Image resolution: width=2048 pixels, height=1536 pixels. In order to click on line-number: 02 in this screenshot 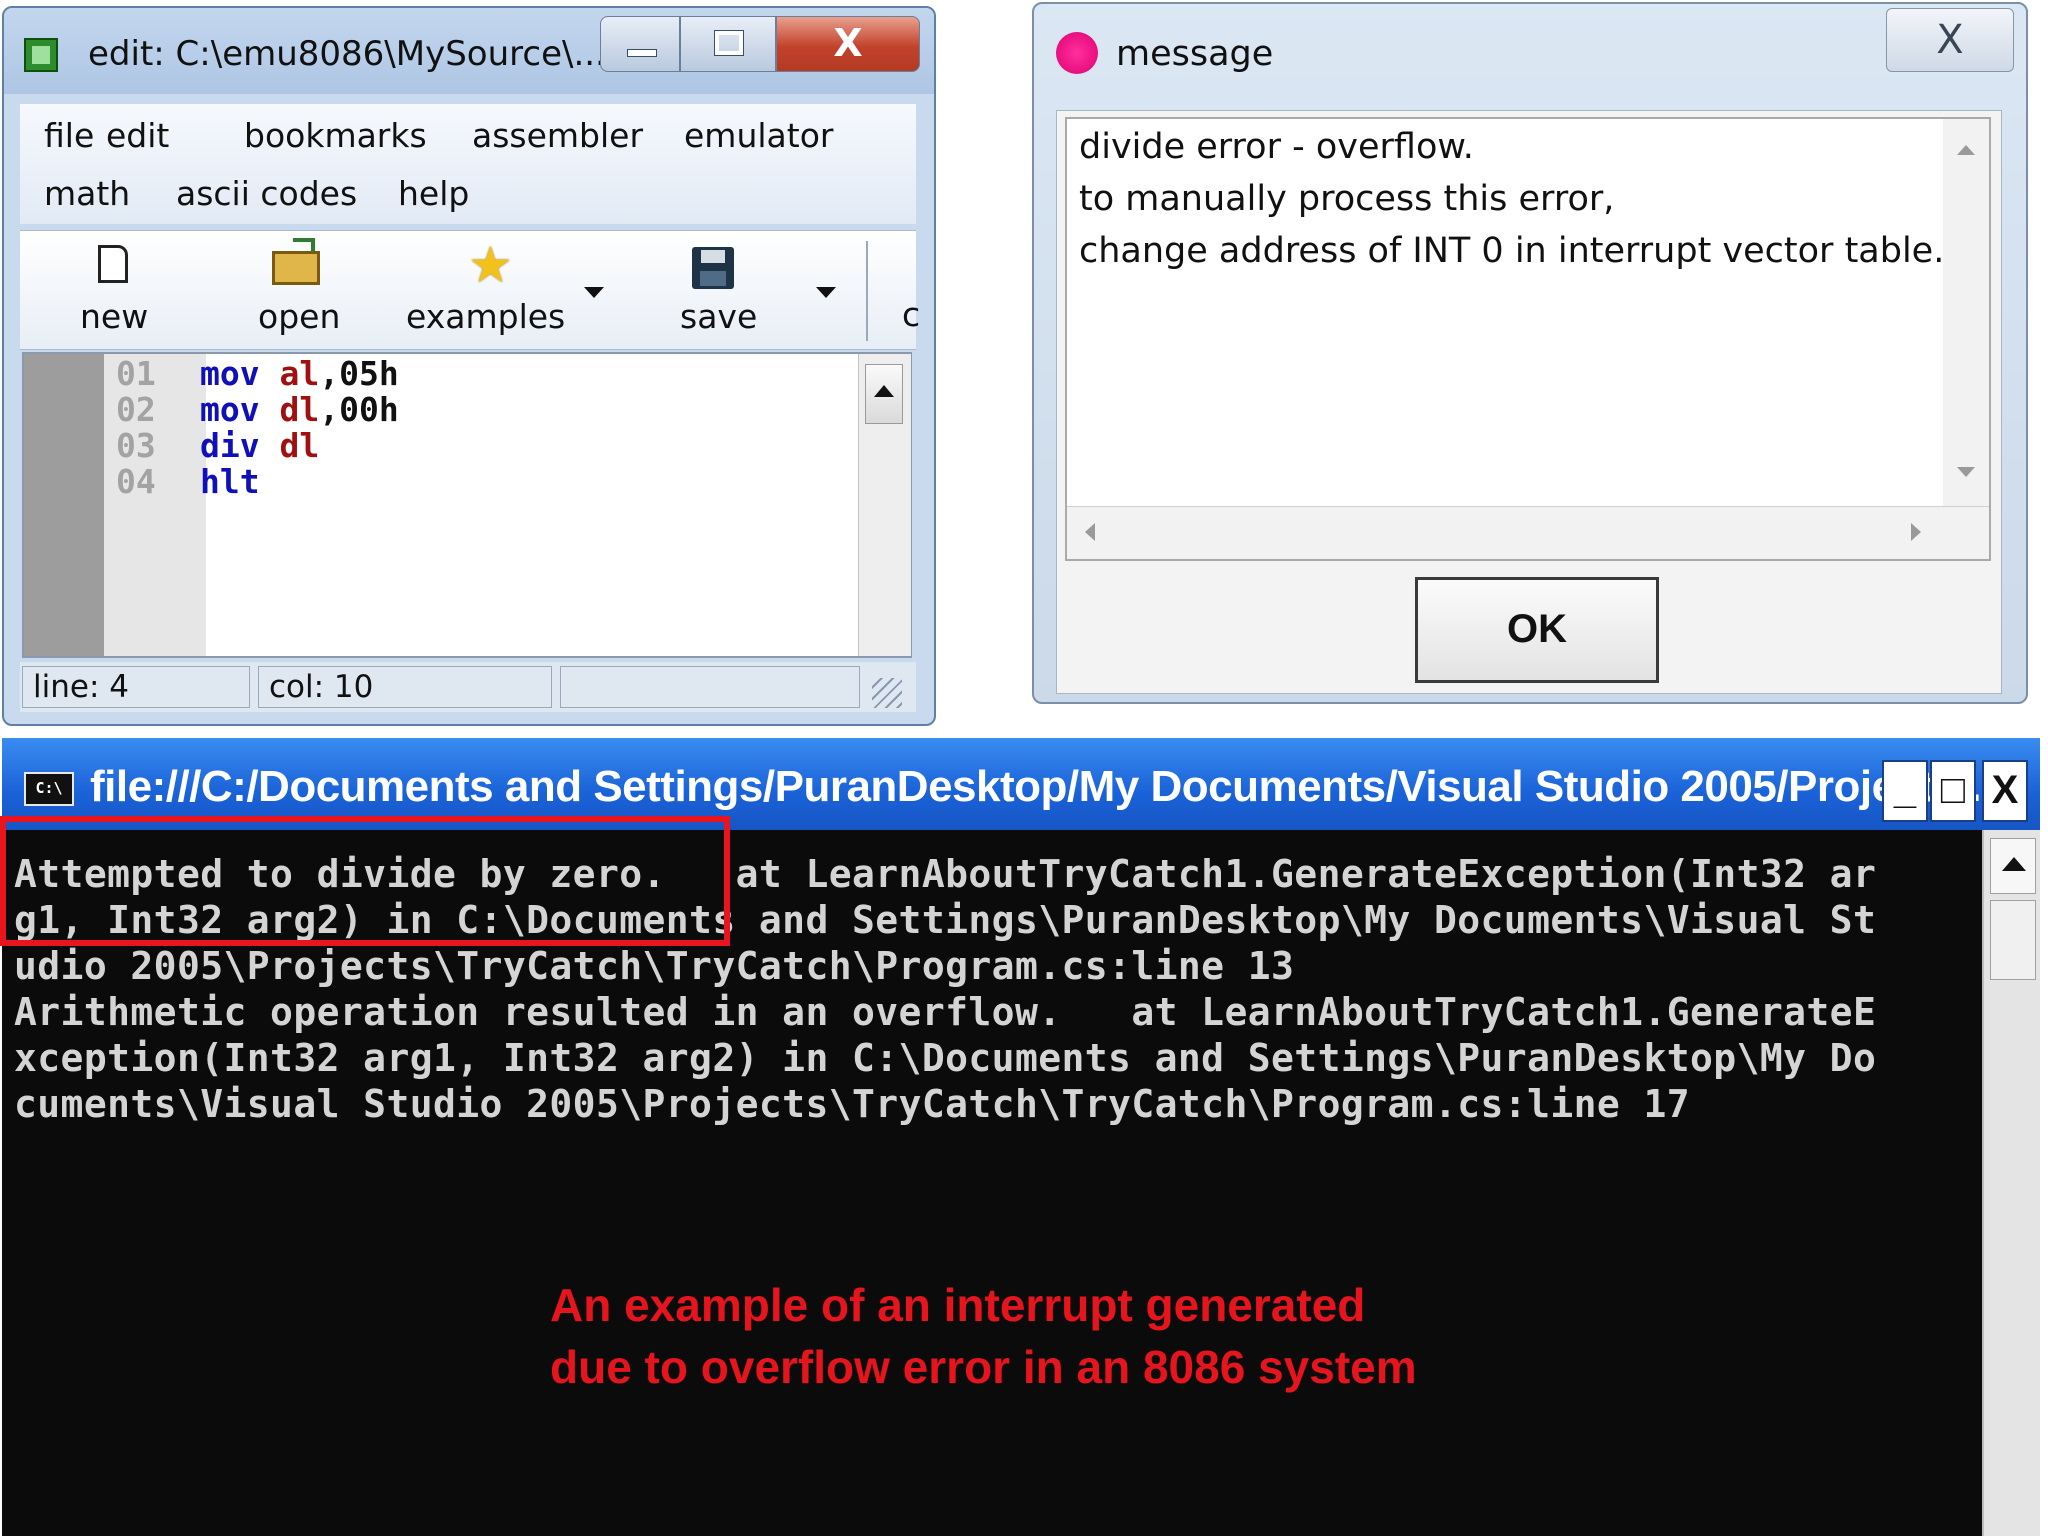, I will do `click(136, 409)`.